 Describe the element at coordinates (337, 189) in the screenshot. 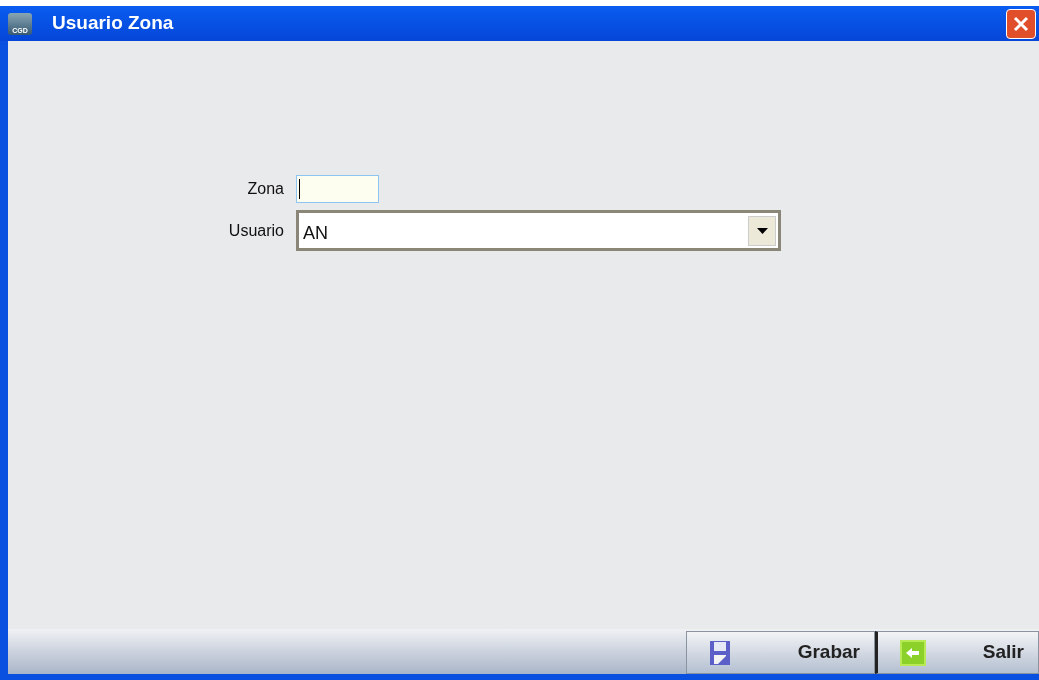

I see `input-field` at that location.